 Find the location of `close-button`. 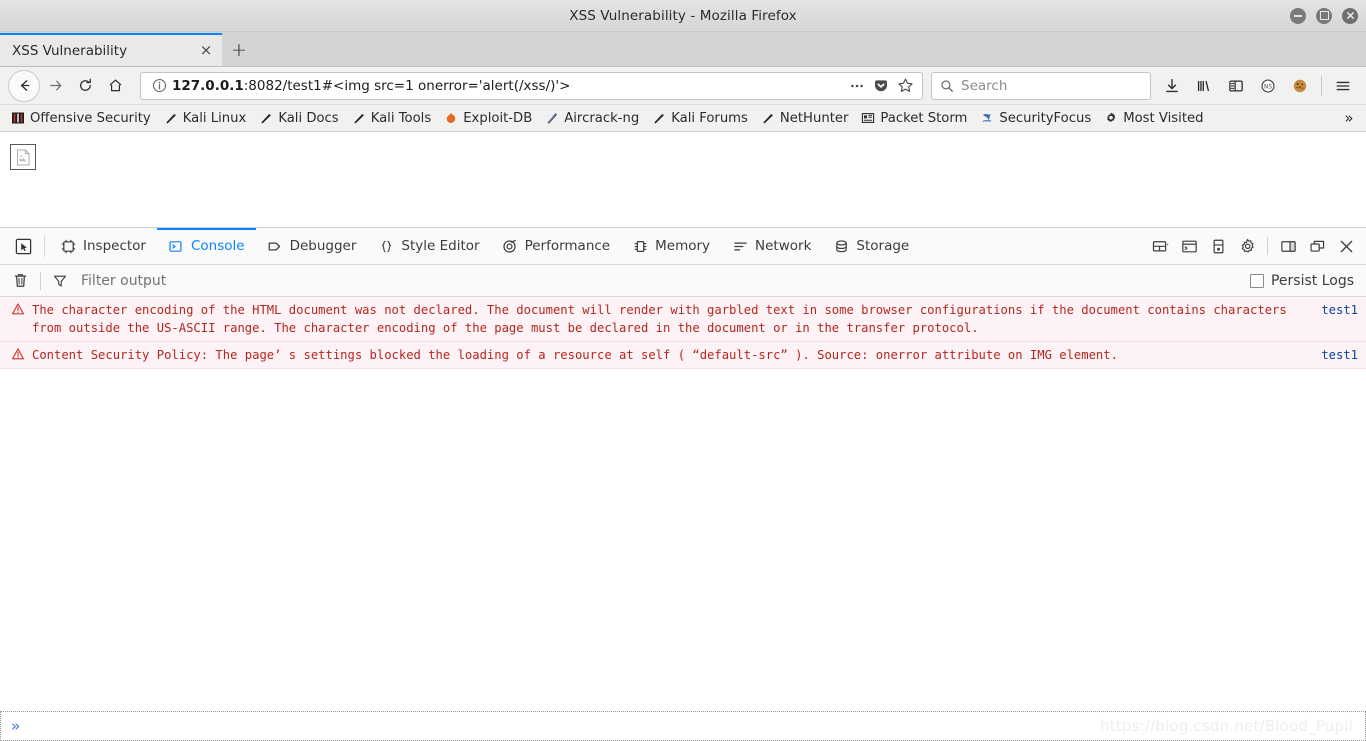

close-button is located at coordinates (1350, 15).